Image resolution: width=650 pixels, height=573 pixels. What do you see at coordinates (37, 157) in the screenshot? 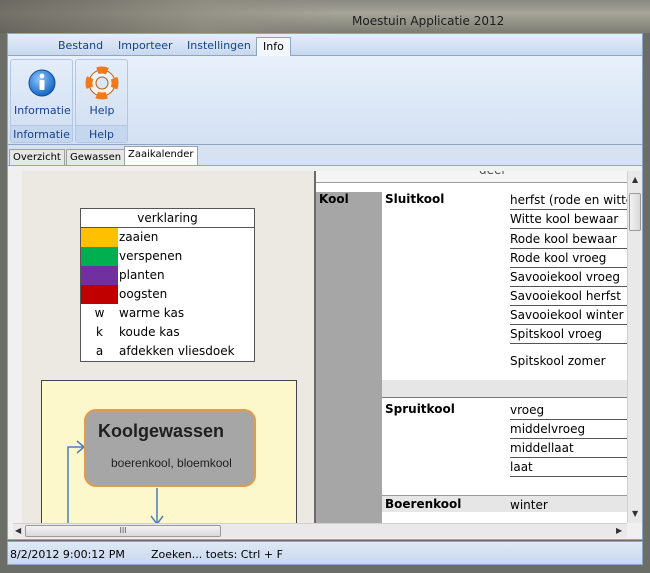
I see `tab-overzicht: Overzicht` at bounding box center [37, 157].